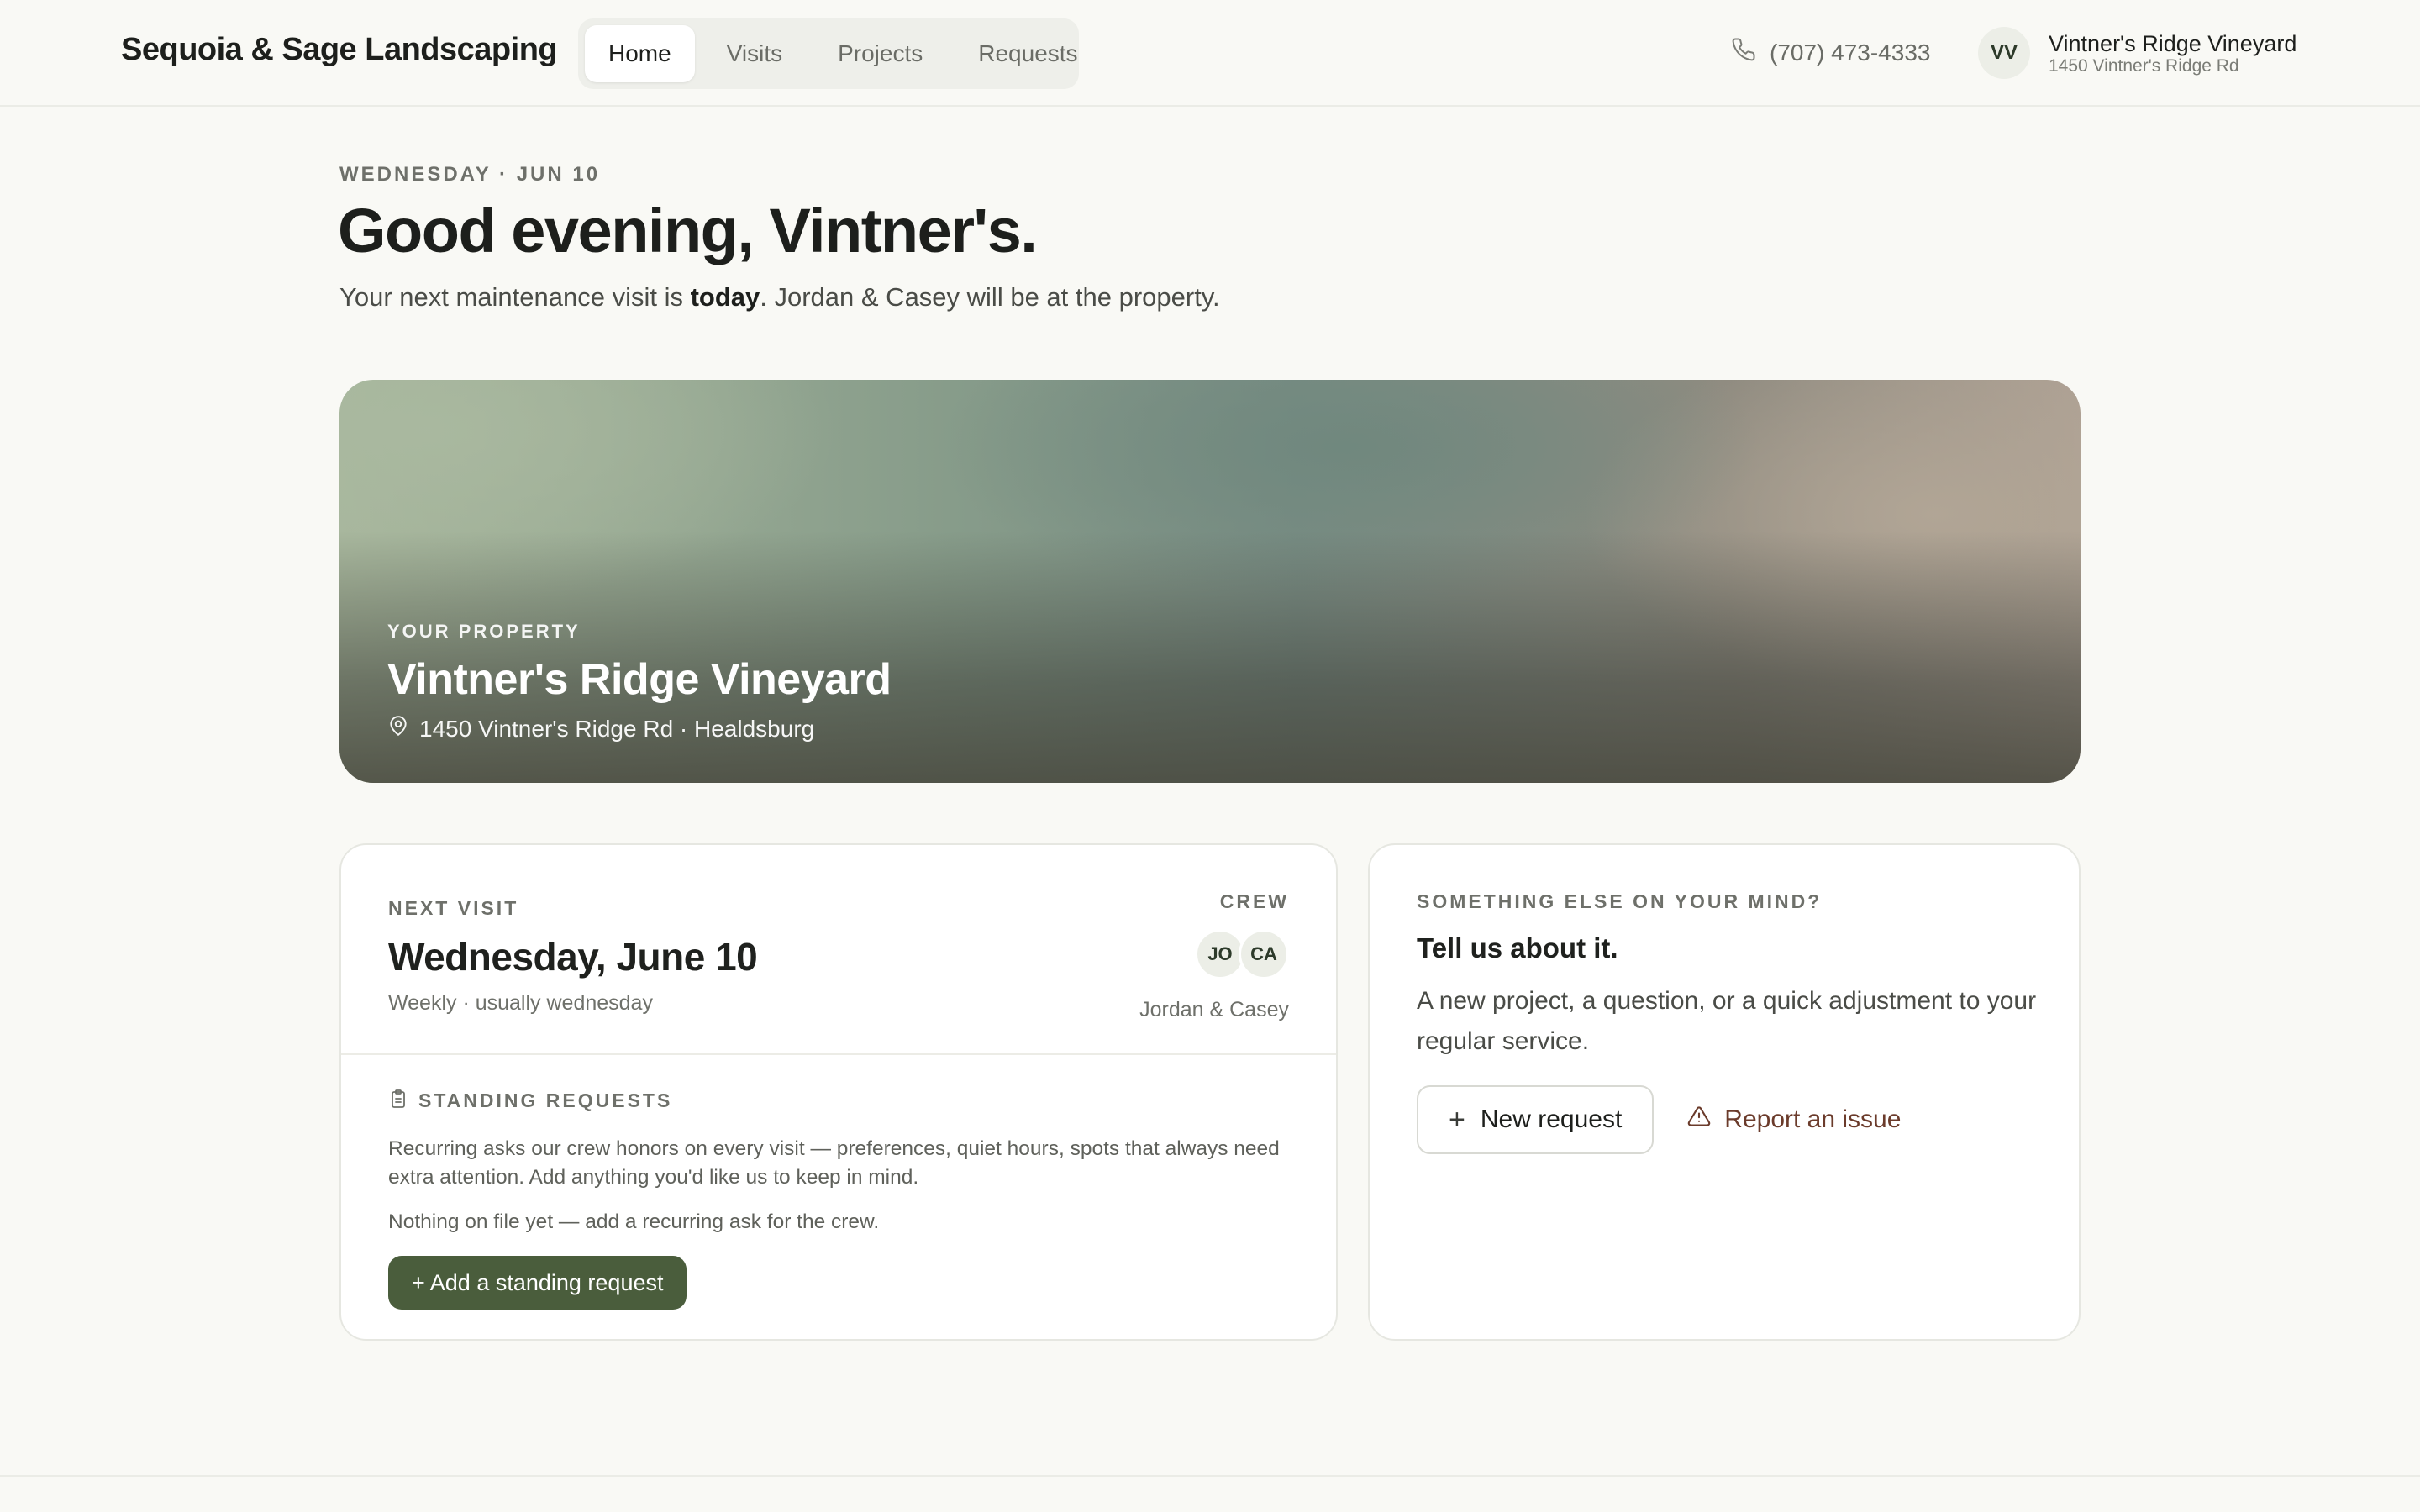 The height and width of the screenshot is (1512, 2420). Describe the element at coordinates (2173, 43) in the screenshot. I see `account-name: Vintner's Ridge Vineyard` at that location.